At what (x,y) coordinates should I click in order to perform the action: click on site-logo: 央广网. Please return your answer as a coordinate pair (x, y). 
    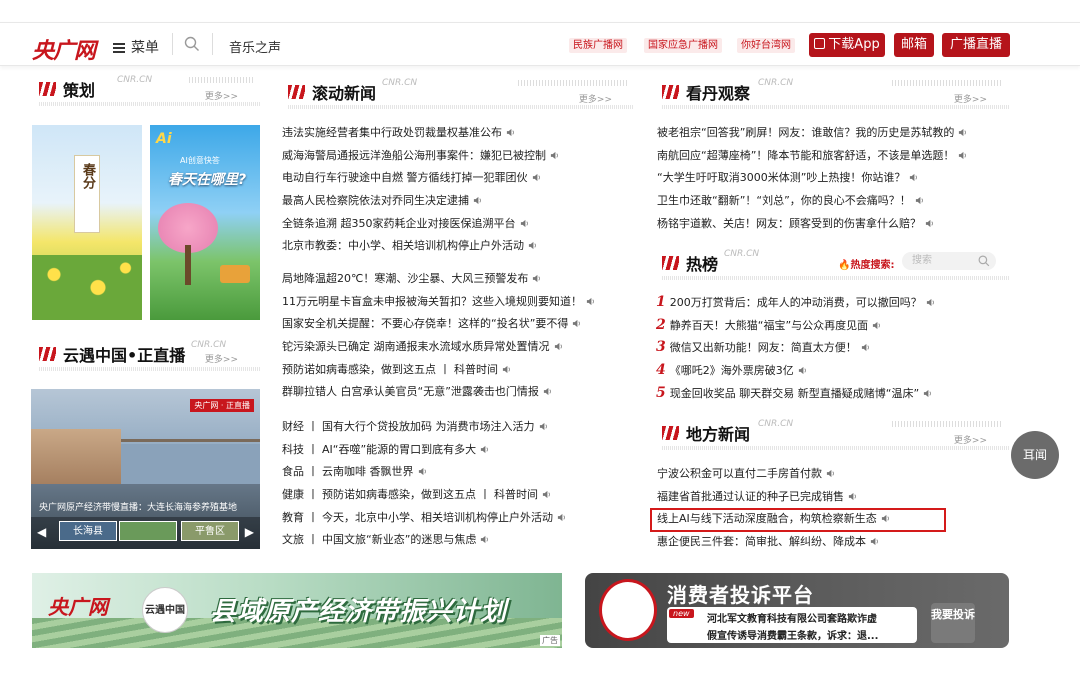
    Looking at the image, I should click on (64, 49).